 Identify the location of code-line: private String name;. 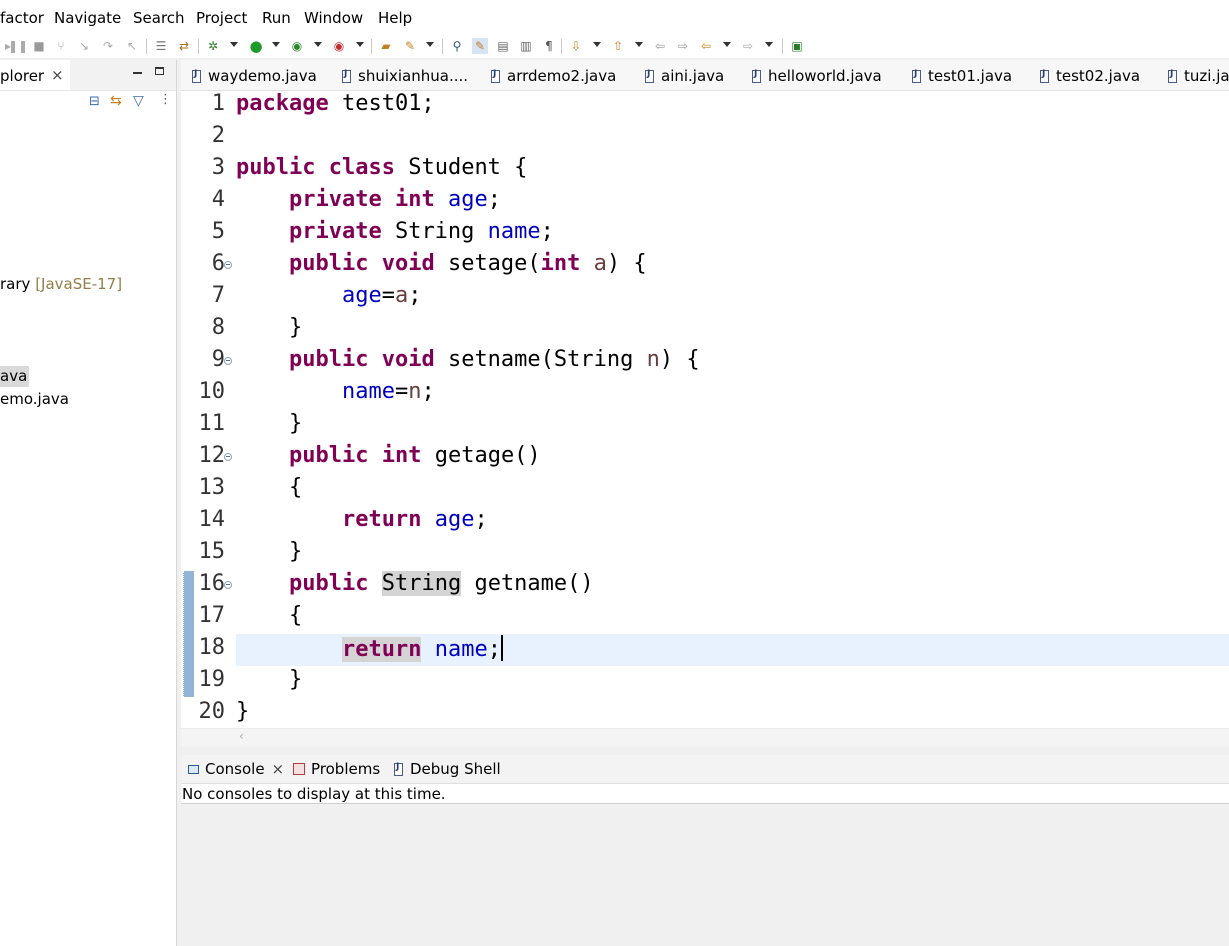
(421, 231).